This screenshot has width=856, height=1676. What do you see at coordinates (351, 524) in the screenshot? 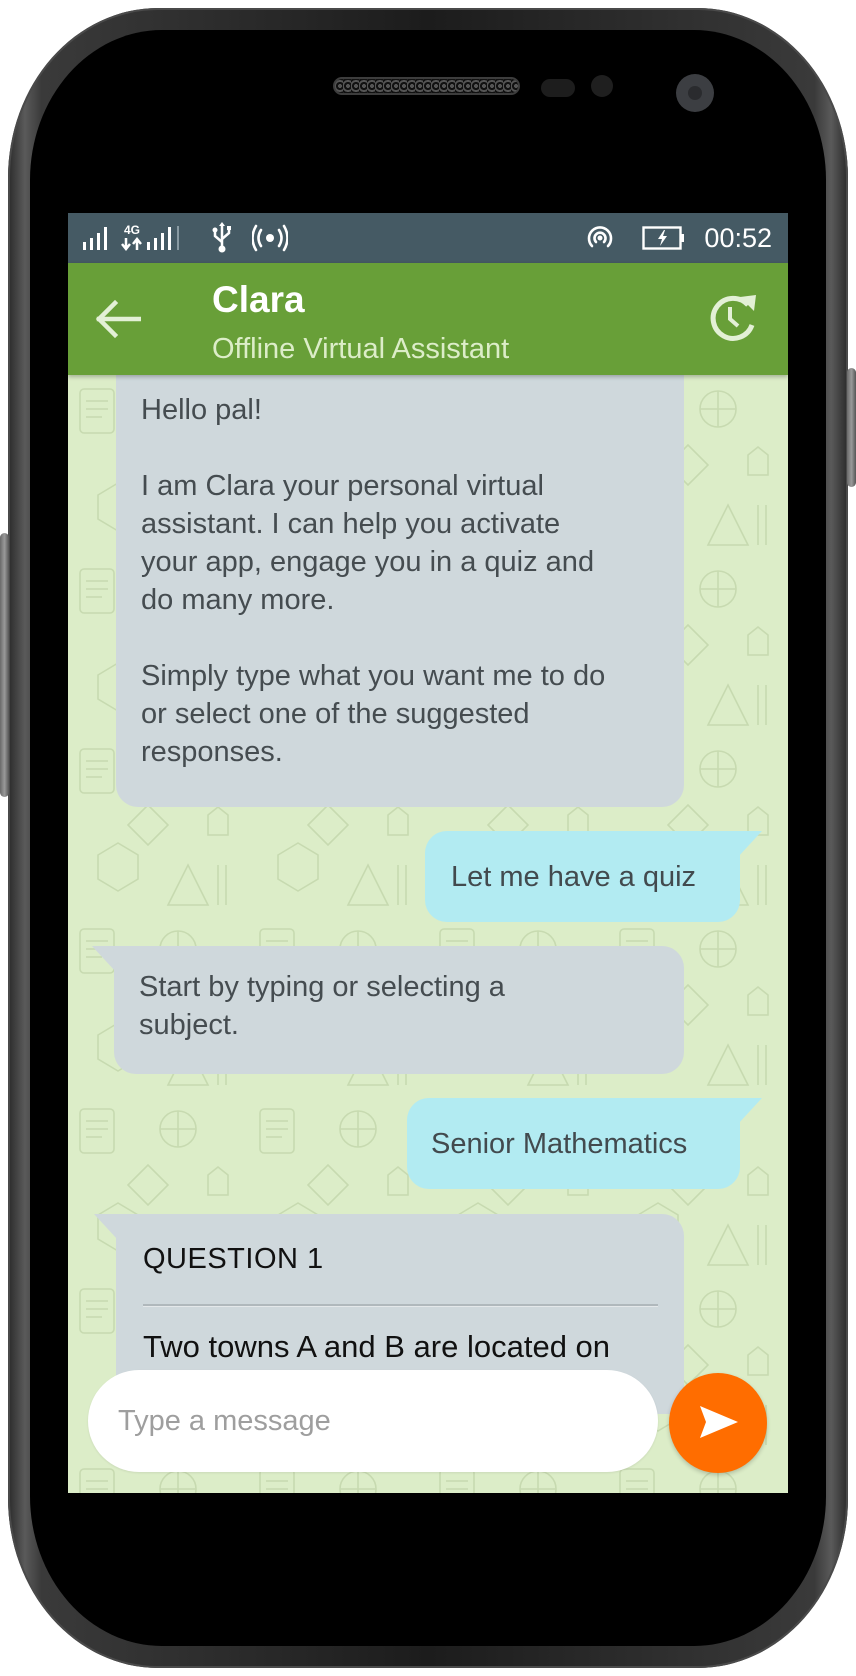
I see `message-line: assistant. I can help you activate` at bounding box center [351, 524].